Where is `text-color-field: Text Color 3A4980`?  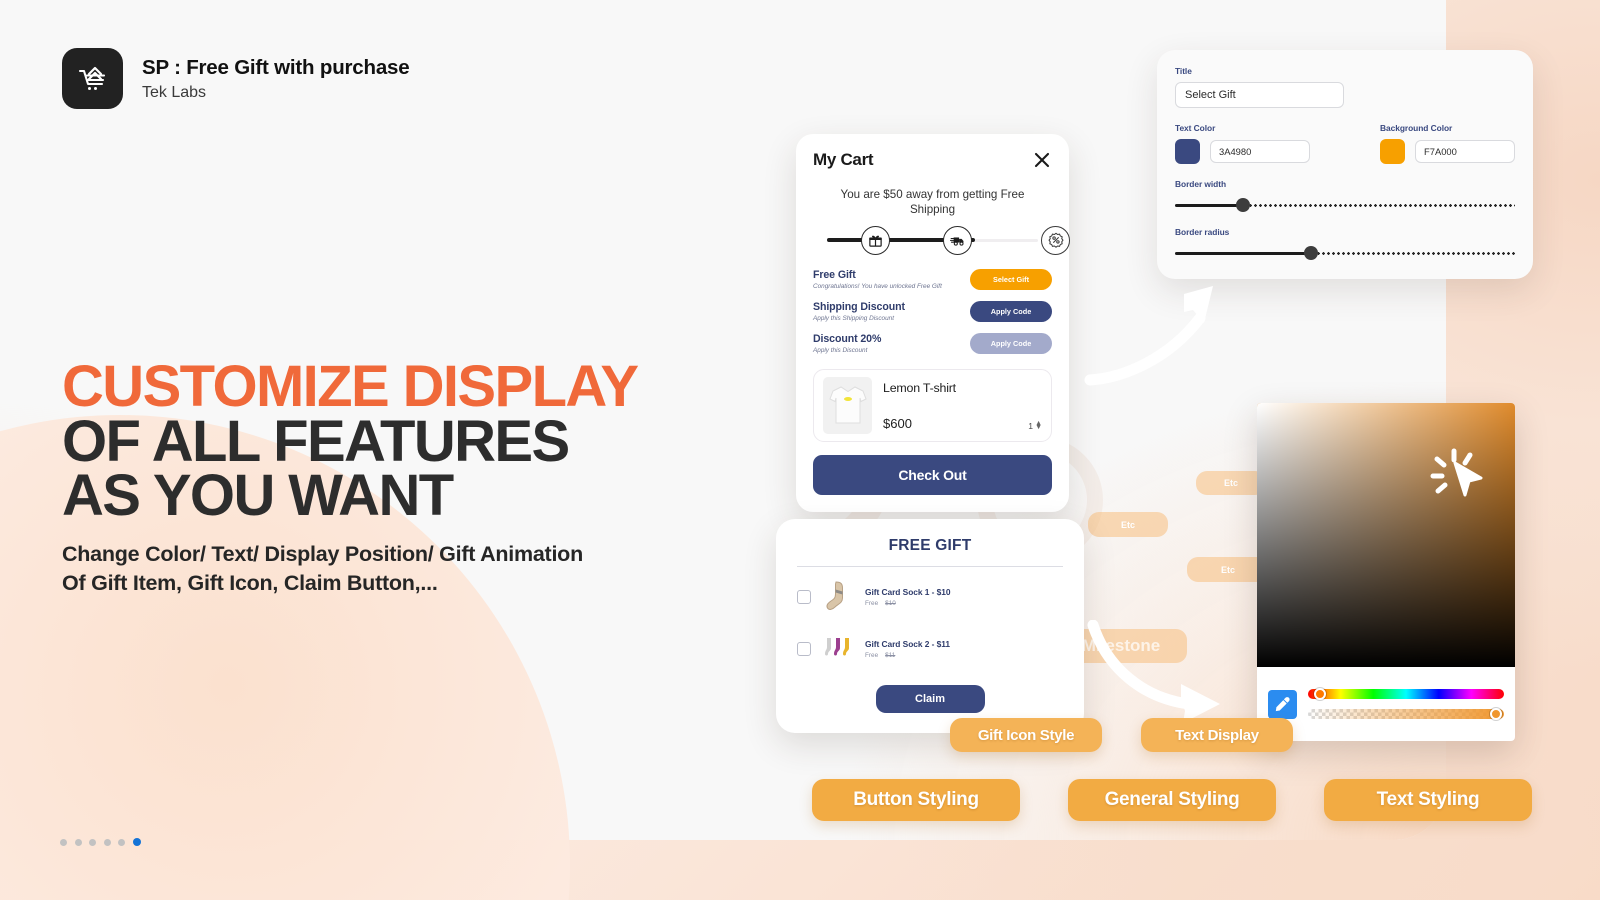
text-color-field: Text Color 3A4980 is located at coordinates (1242, 143).